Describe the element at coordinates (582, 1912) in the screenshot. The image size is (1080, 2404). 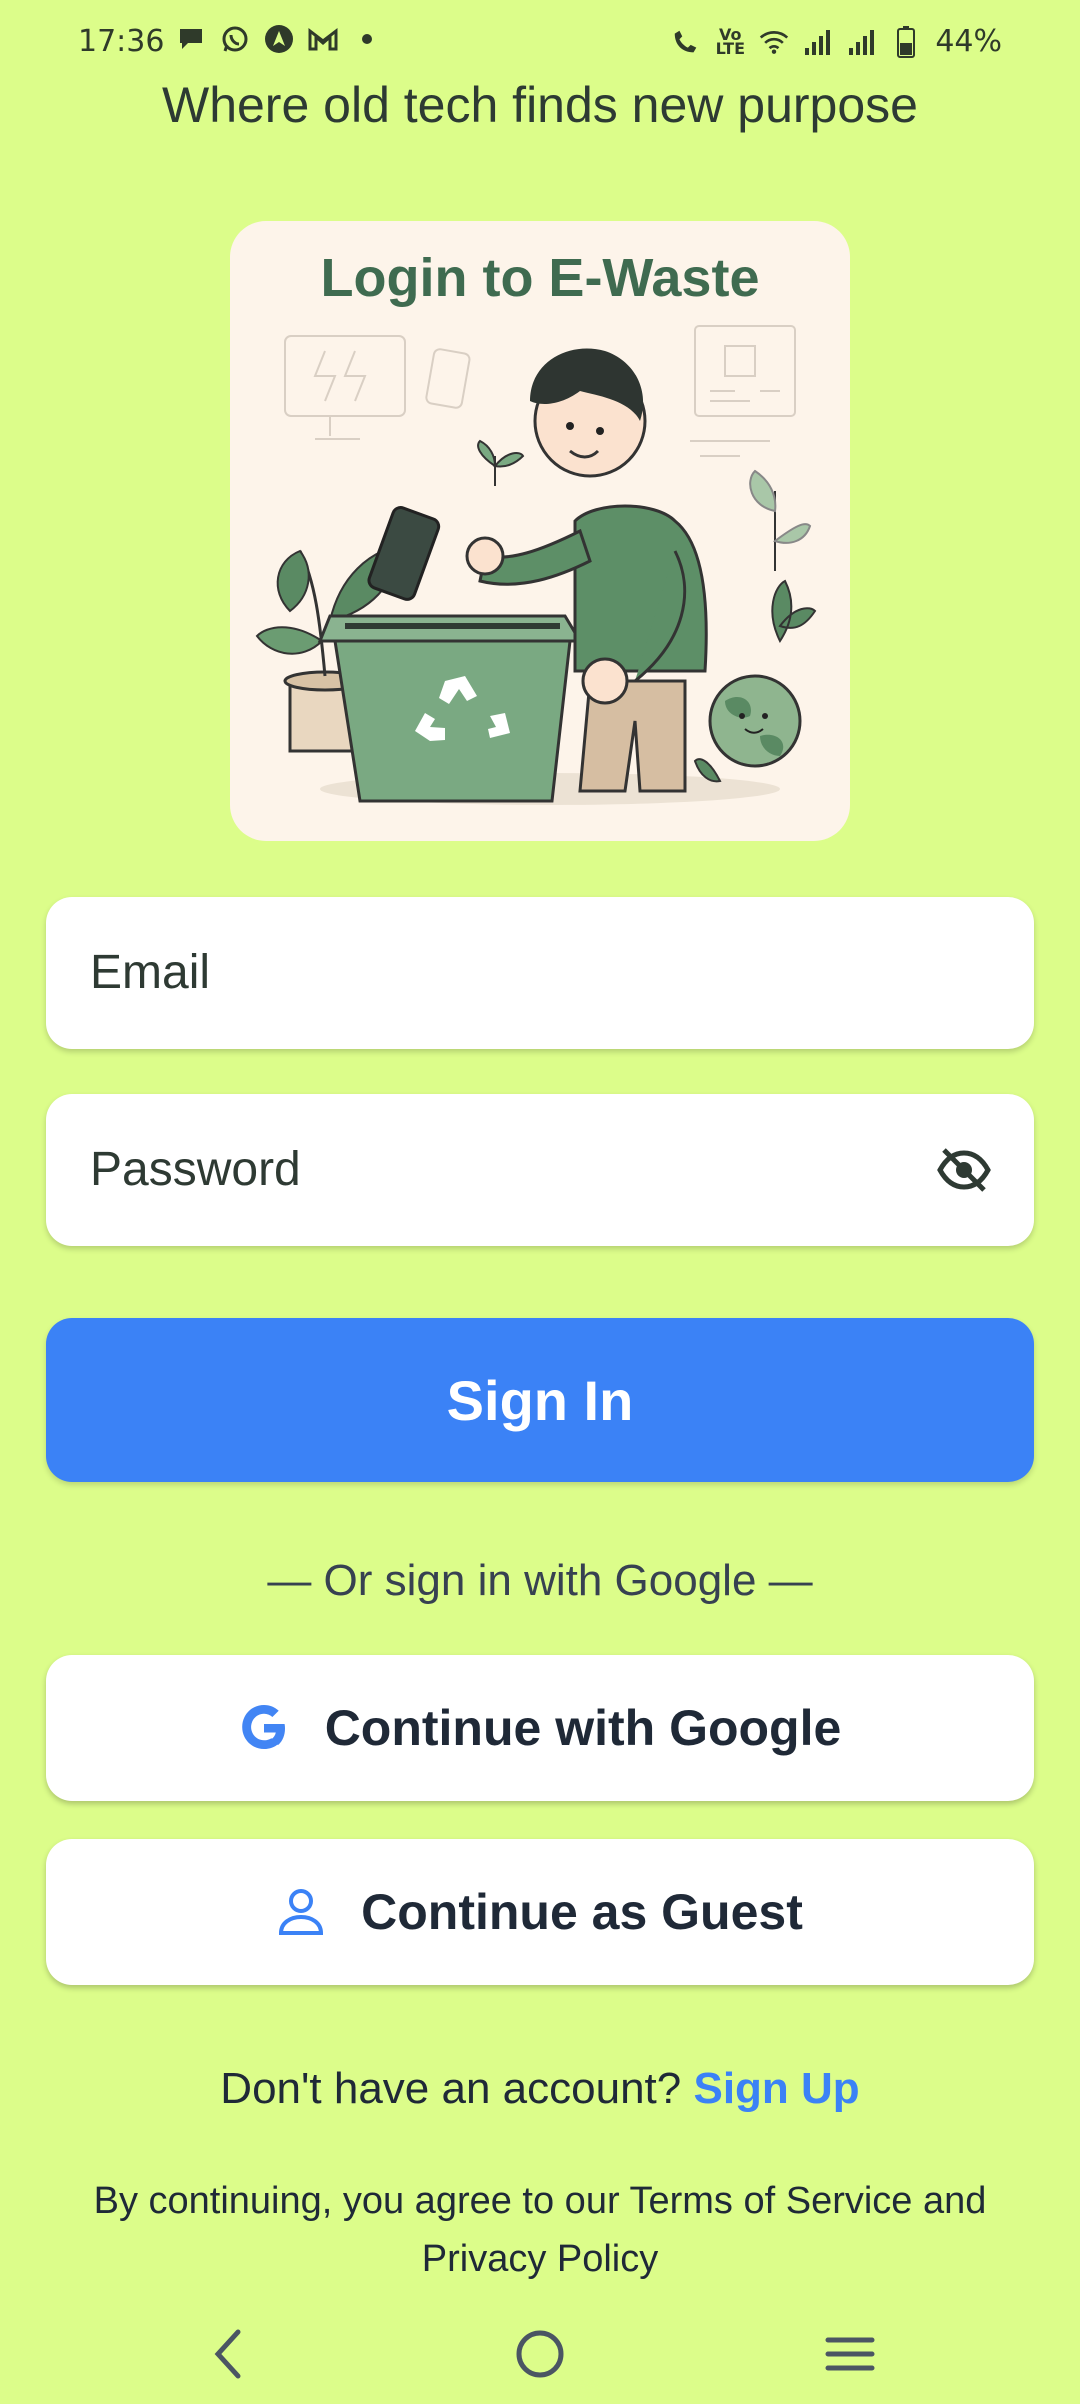
I see `guest-label: Continue as Guest` at that location.